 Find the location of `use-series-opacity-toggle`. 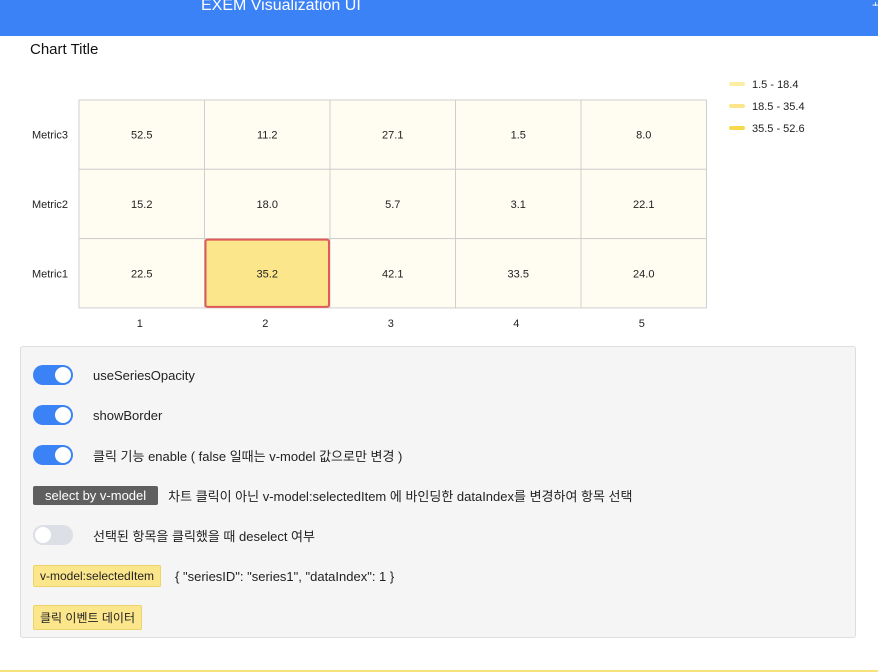

use-series-opacity-toggle is located at coordinates (53, 375).